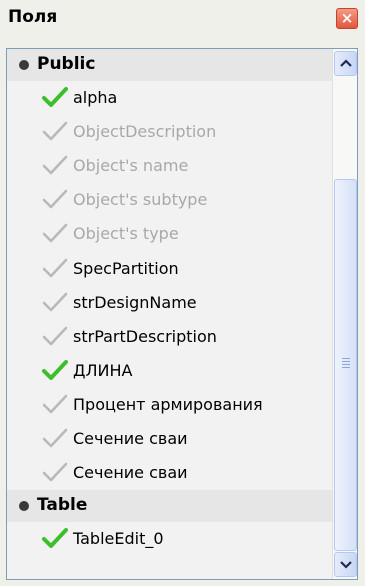 This screenshot has width=365, height=586. I want to click on scroll-down-button, so click(345, 564).